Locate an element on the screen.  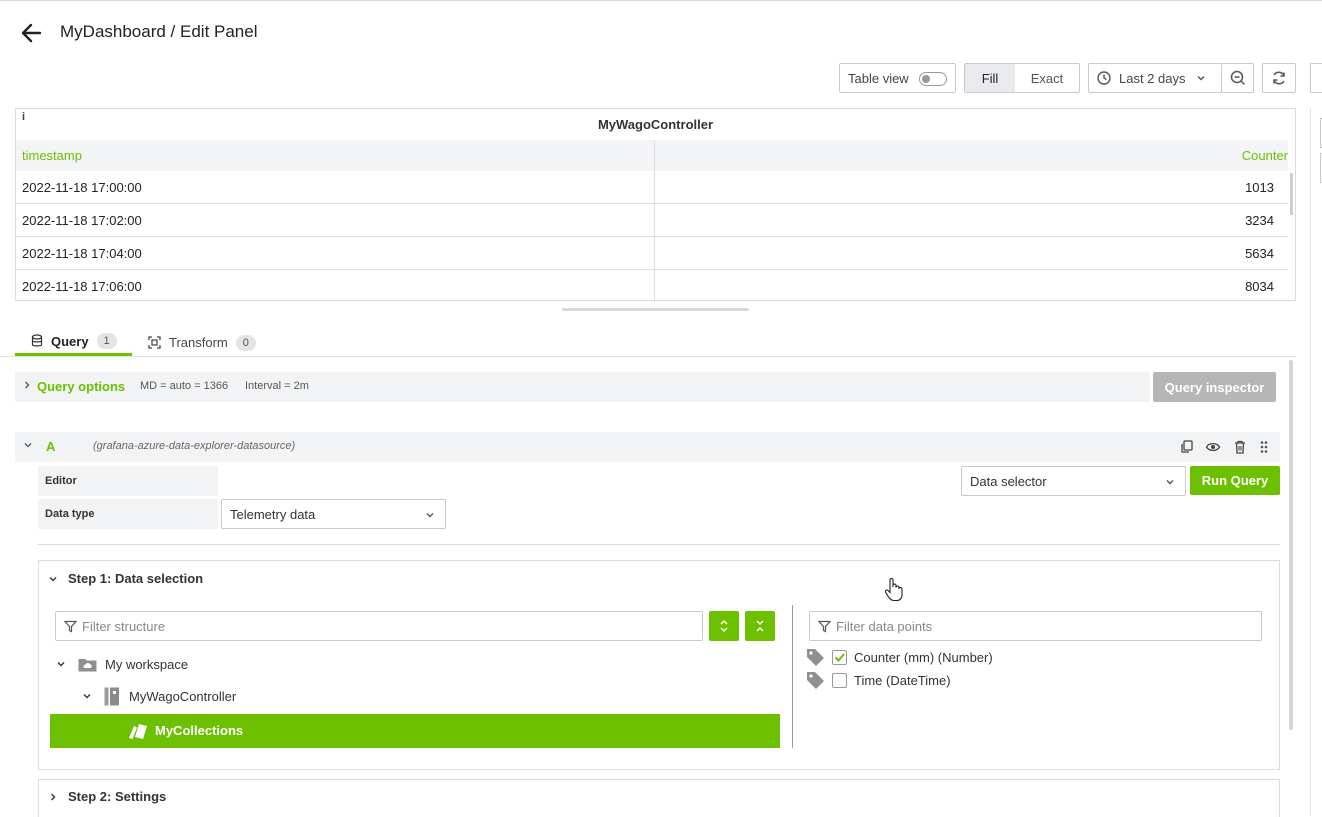
tab-transform: Transform 0 is located at coordinates (208, 342).